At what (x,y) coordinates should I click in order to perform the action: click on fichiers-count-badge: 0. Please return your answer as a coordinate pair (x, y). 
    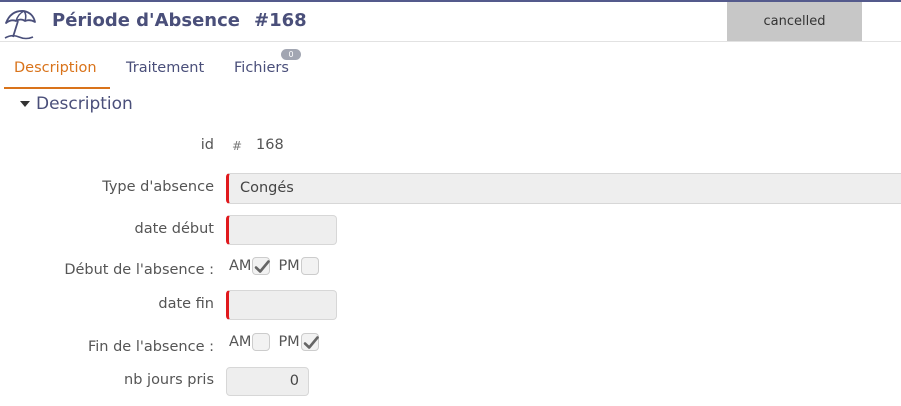
    Looking at the image, I should click on (291, 54).